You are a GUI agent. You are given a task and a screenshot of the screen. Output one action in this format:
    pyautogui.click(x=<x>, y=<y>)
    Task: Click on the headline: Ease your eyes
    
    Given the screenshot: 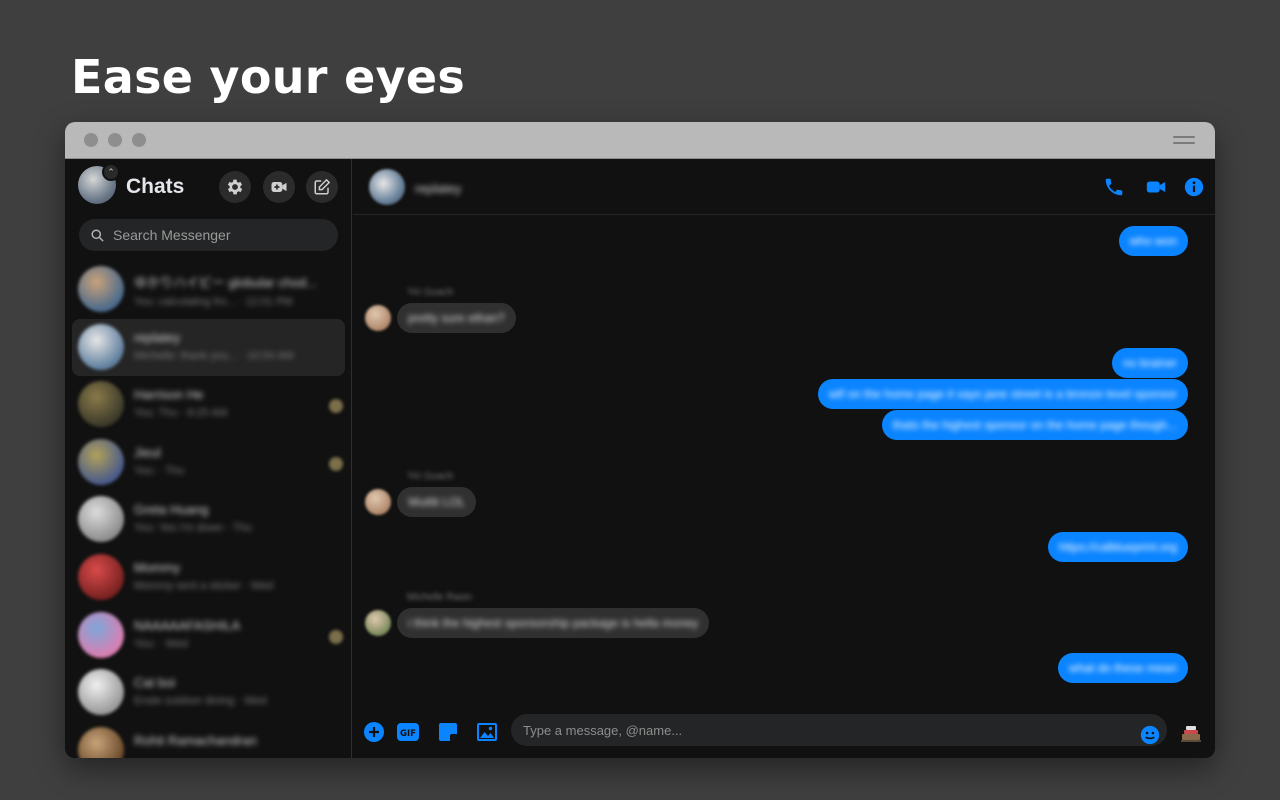 What is the action you would take?
    pyautogui.click(x=268, y=77)
    